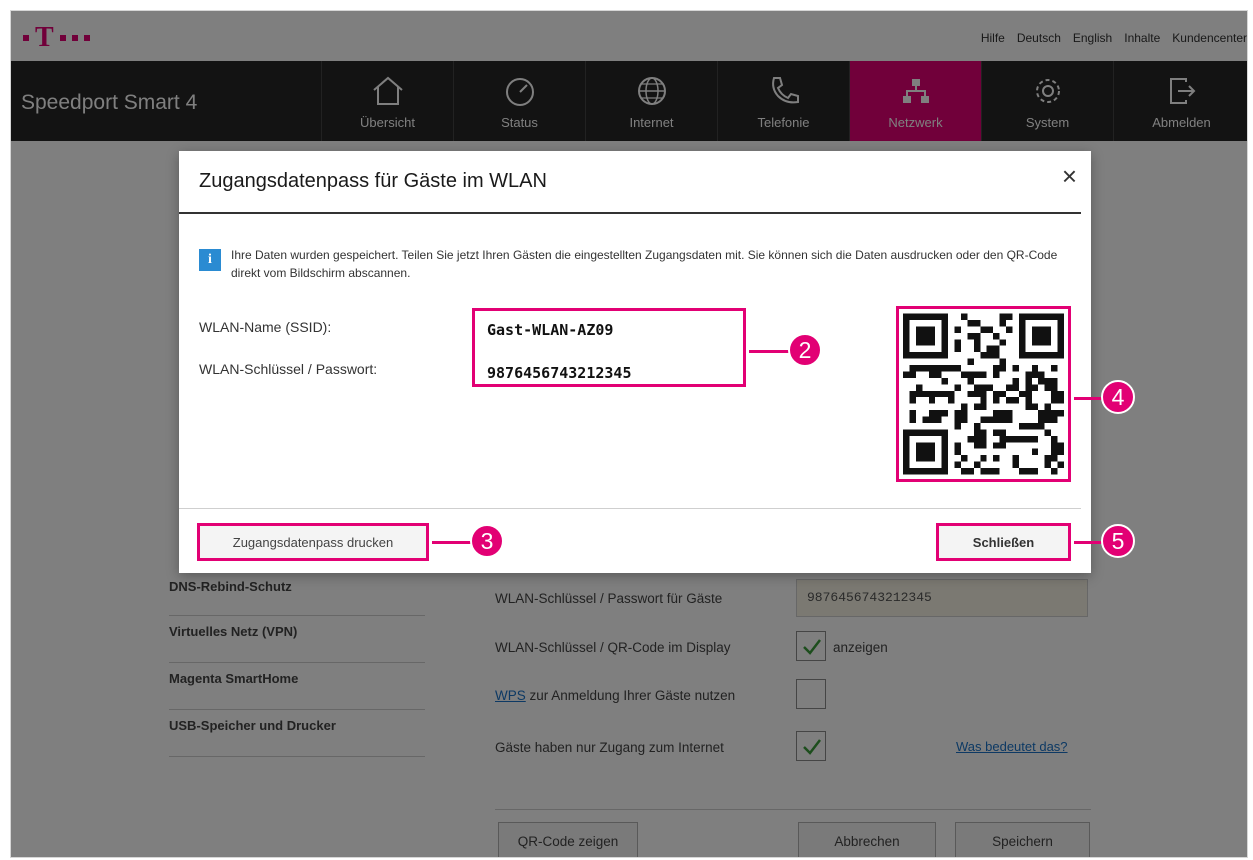 The width and height of the screenshot is (1253, 860). I want to click on callout-badge-4: 4, so click(1118, 397).